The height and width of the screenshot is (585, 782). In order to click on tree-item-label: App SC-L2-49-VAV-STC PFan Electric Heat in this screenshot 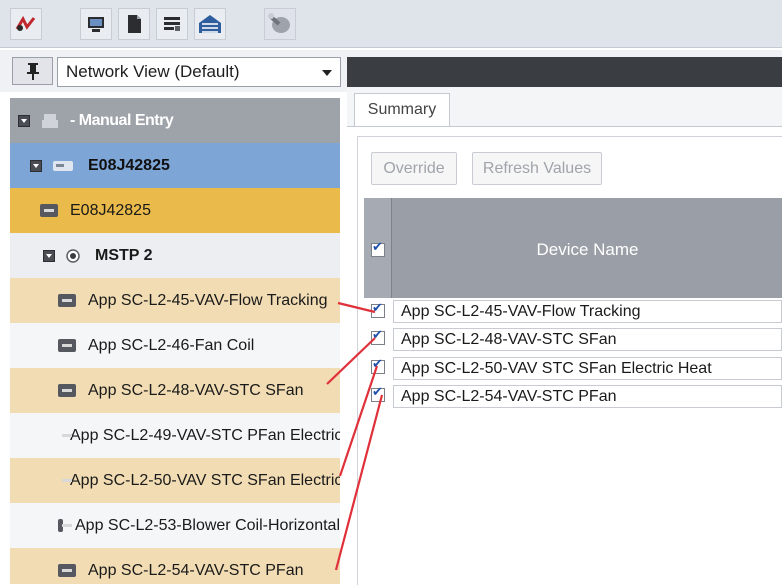, I will do `click(205, 435)`.